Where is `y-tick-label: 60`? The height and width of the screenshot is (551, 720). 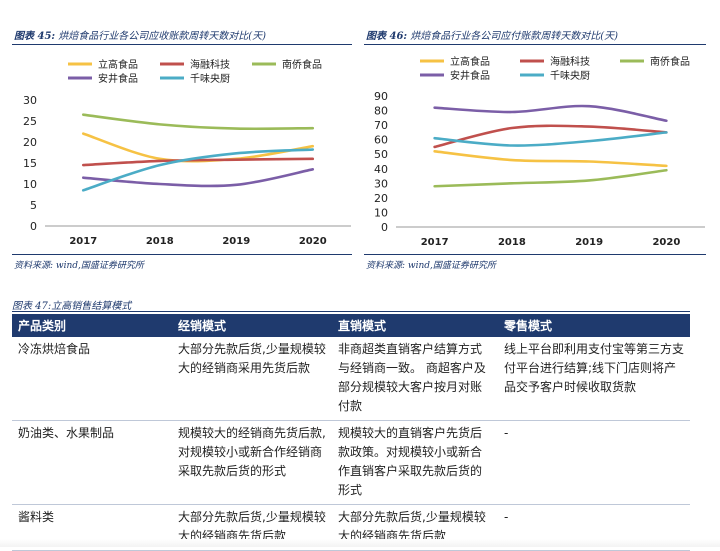
y-tick-label: 60 is located at coordinates (381, 140).